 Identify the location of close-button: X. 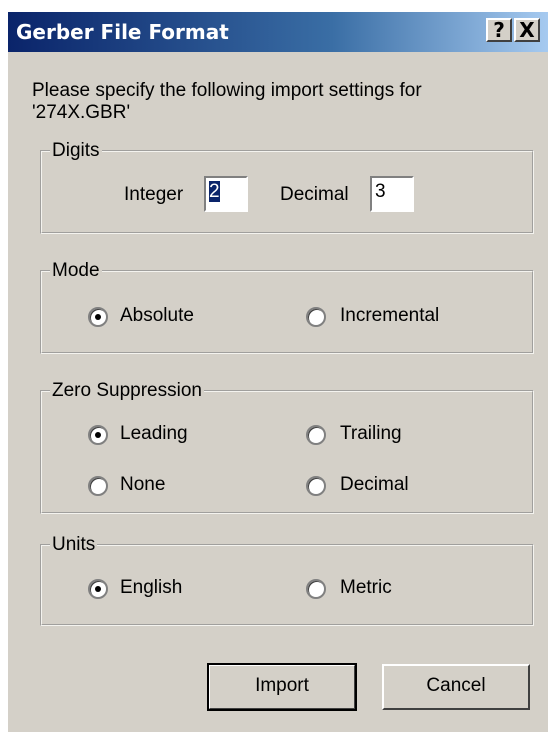
(527, 30).